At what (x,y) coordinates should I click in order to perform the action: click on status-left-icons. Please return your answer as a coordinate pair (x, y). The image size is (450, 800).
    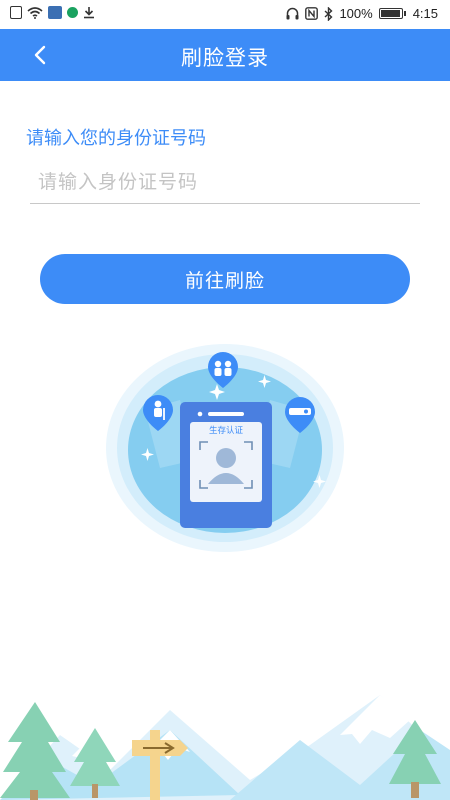
    Looking at the image, I should click on (52, 12).